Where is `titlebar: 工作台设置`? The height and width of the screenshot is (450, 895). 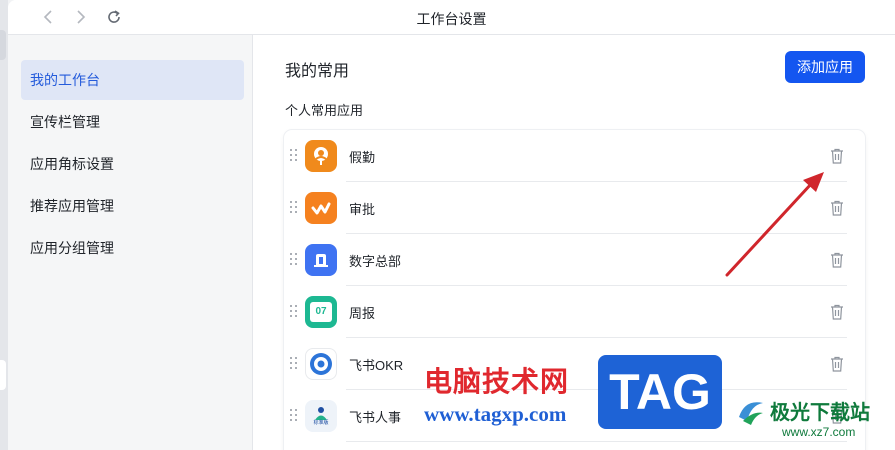 titlebar: 工作台设置 is located at coordinates (451, 17).